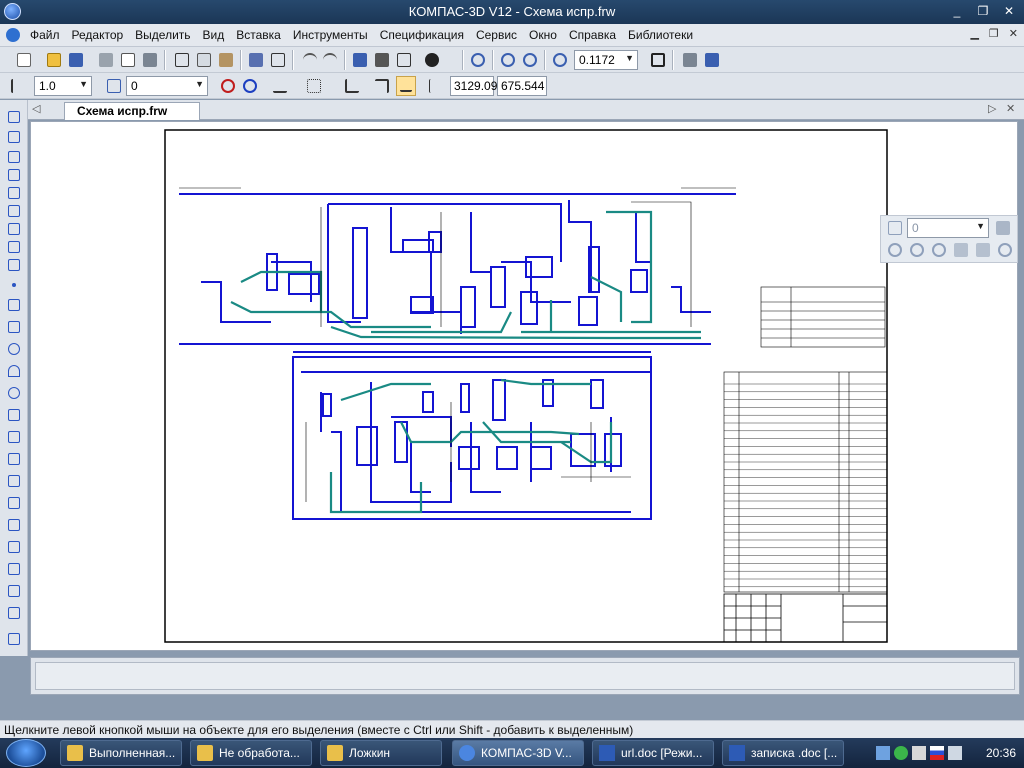  I want to click on hatch-tool-icon, so click(14, 591).